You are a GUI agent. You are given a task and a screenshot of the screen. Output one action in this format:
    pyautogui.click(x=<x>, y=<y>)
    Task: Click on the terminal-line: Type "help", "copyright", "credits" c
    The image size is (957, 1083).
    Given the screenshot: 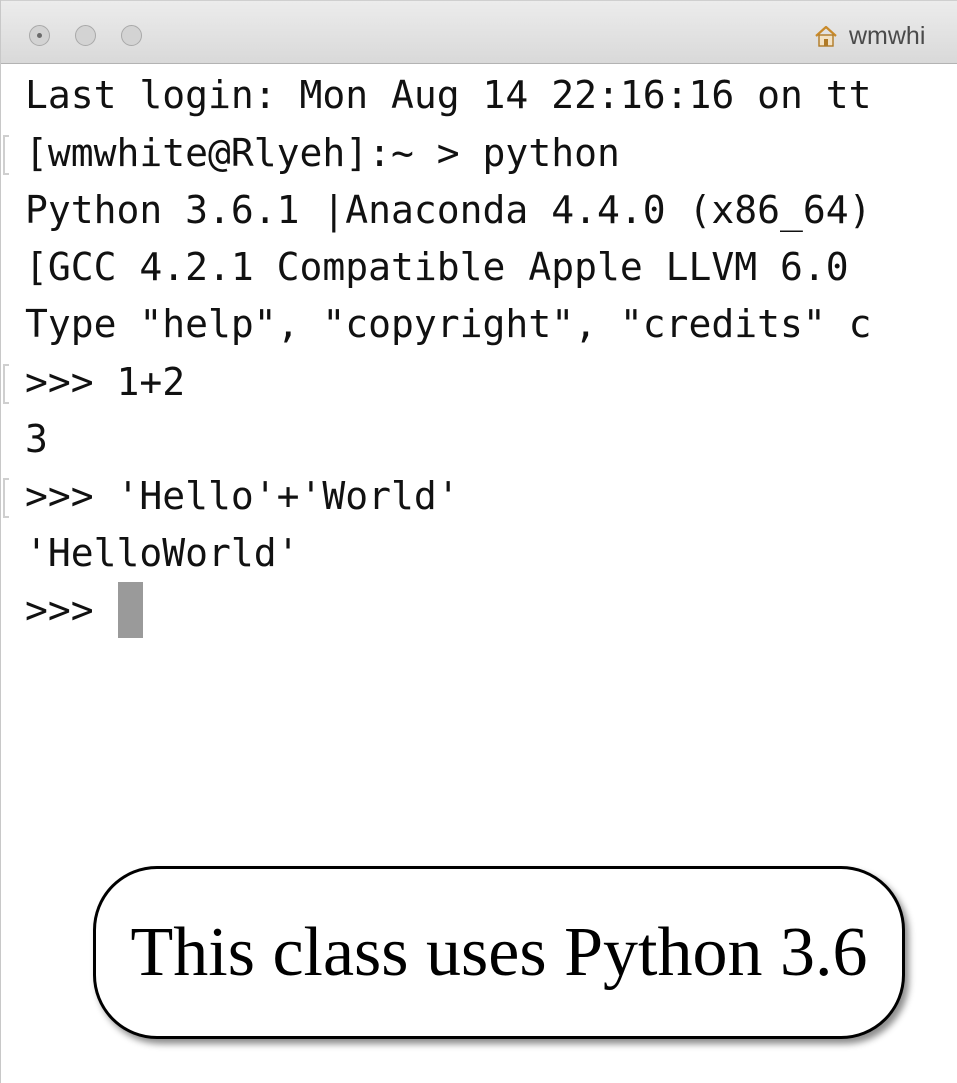 What is the action you would take?
    pyautogui.click(x=448, y=324)
    